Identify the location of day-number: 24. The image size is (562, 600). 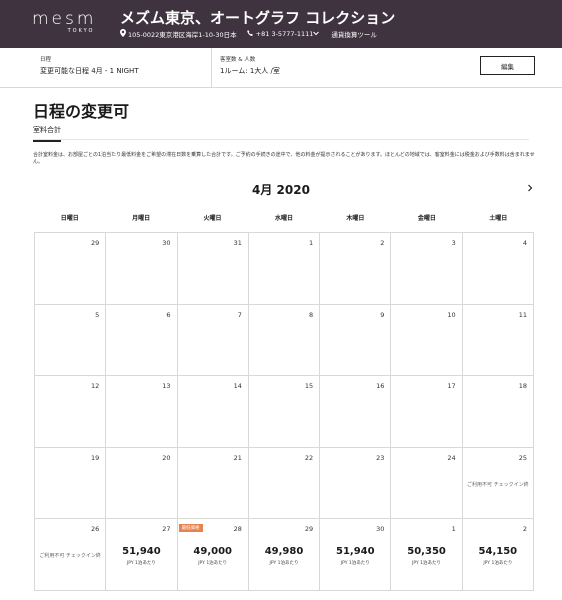
(451, 457).